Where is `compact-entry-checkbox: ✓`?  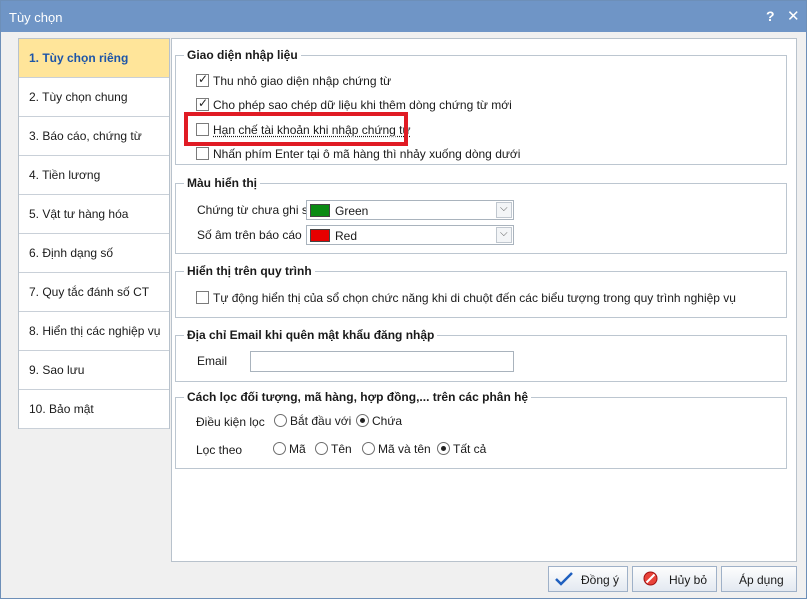
compact-entry-checkbox: ✓ is located at coordinates (202, 79).